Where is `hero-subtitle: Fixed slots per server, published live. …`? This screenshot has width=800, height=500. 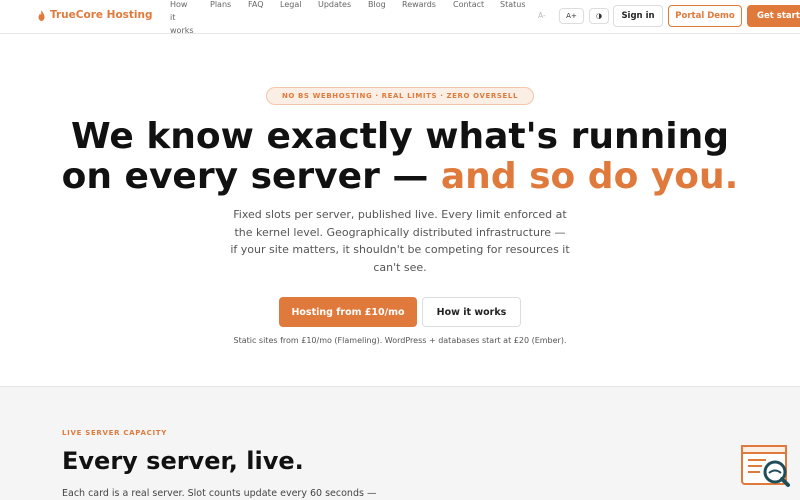 hero-subtitle: Fixed slots per server, published live. … is located at coordinates (400, 241).